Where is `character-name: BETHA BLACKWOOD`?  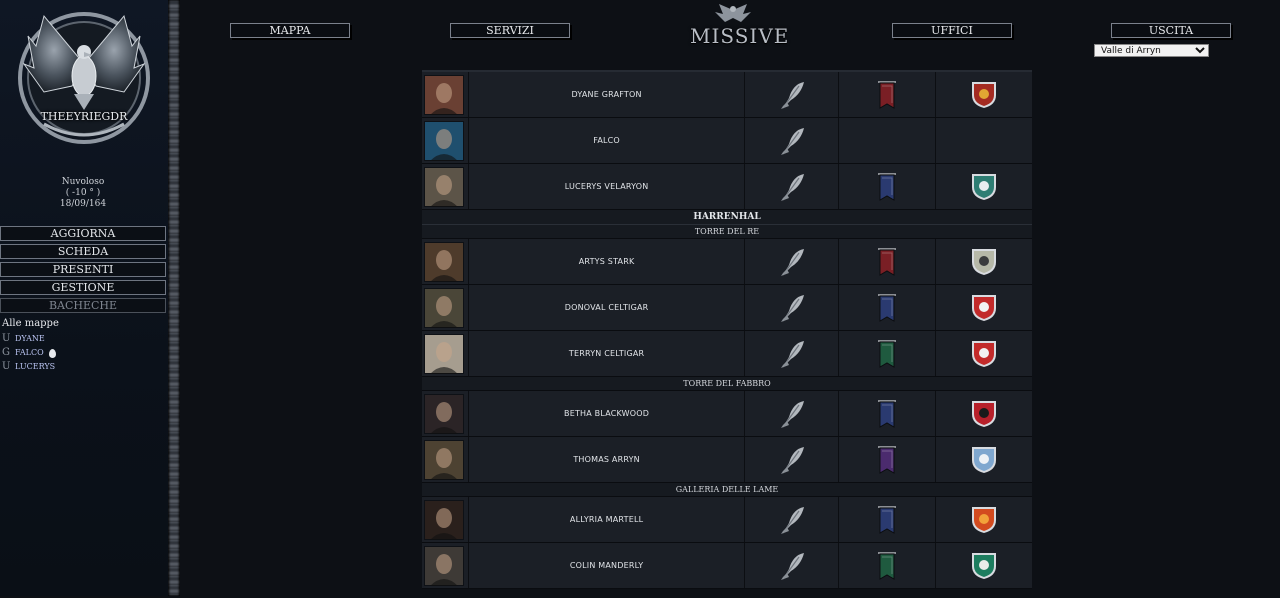 character-name: BETHA BLACKWOOD is located at coordinates (607, 413).